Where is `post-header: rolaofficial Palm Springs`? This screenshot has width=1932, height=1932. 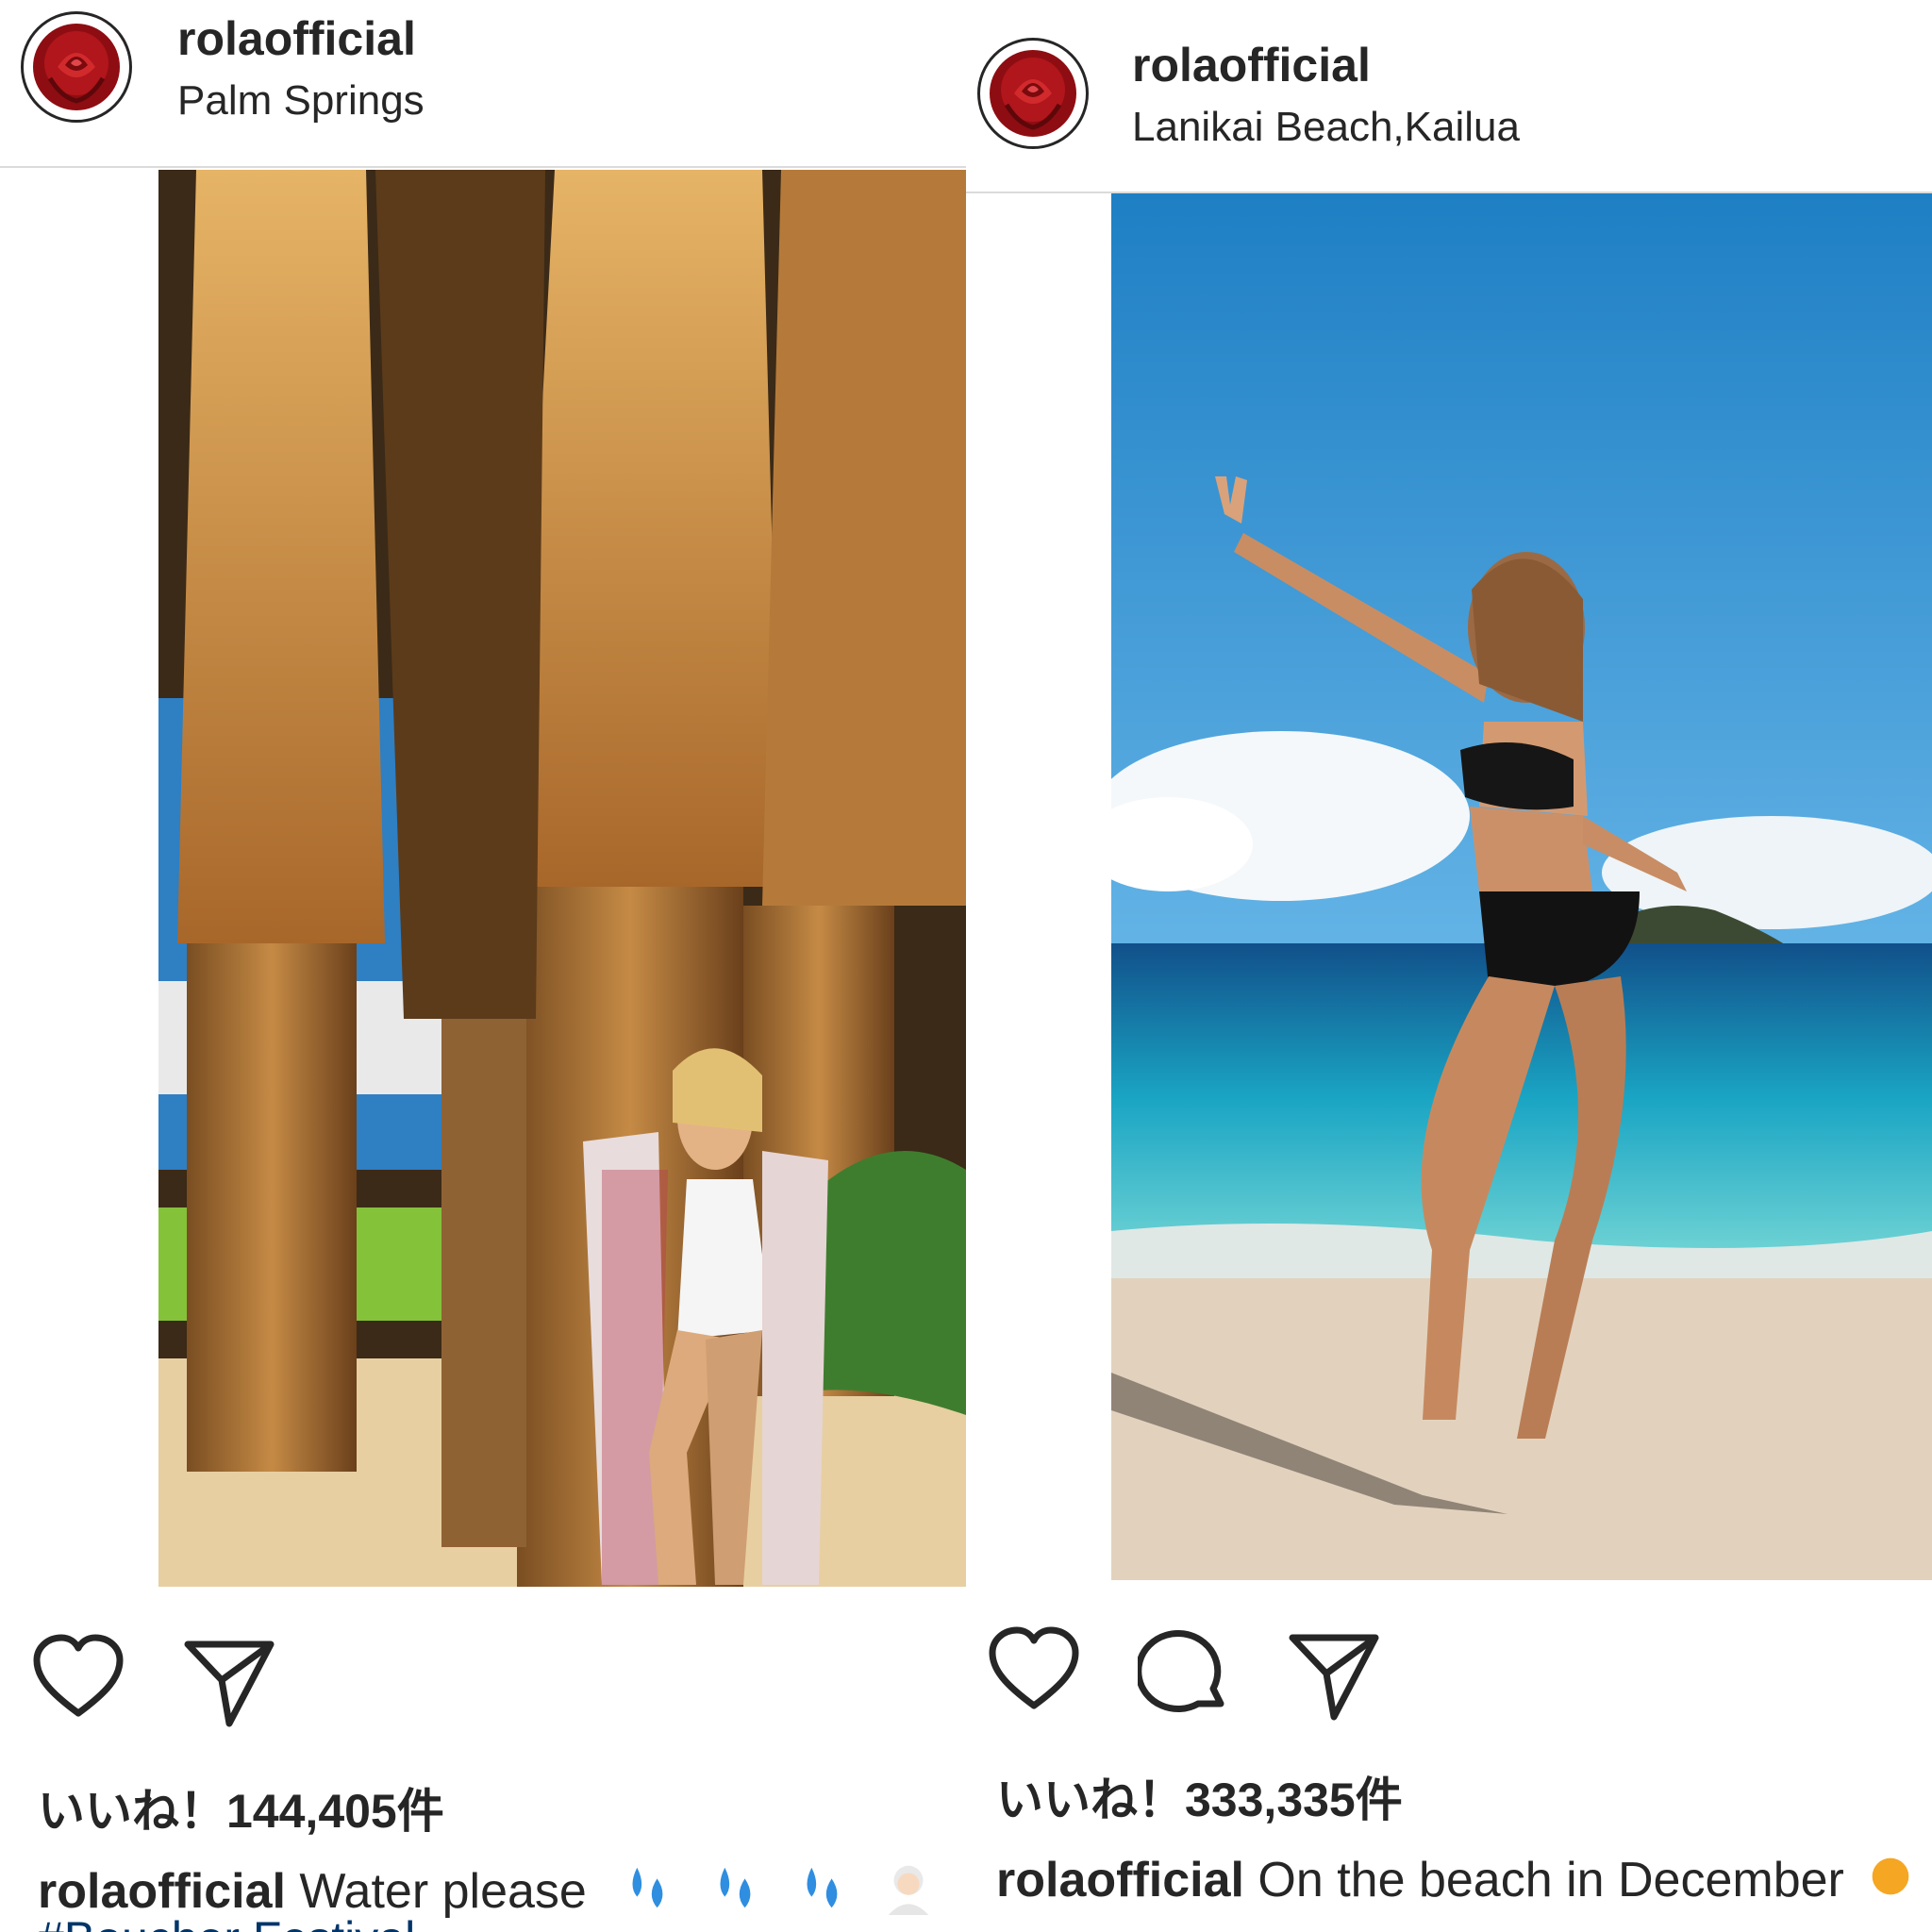
post-header: rolaofficial Palm Springs is located at coordinates (483, 84).